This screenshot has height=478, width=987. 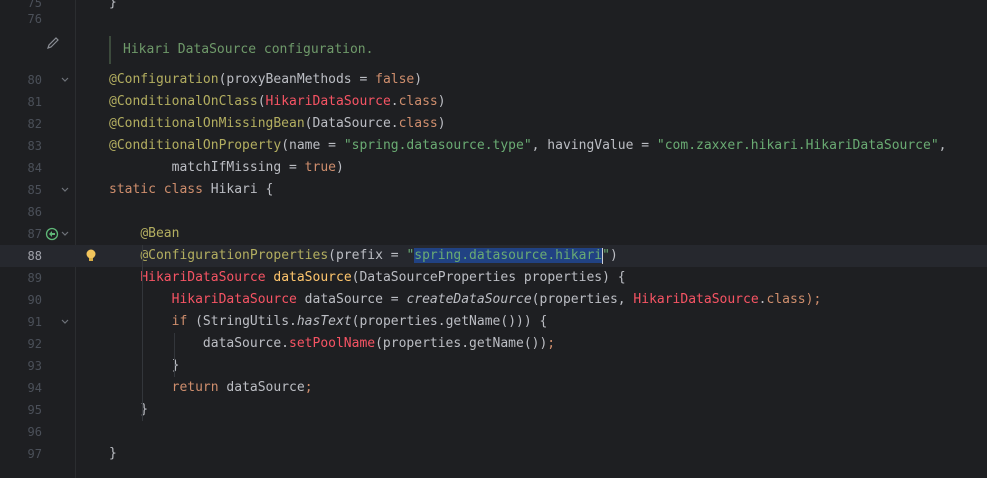 I want to click on code-token: (, so click(x=261, y=101).